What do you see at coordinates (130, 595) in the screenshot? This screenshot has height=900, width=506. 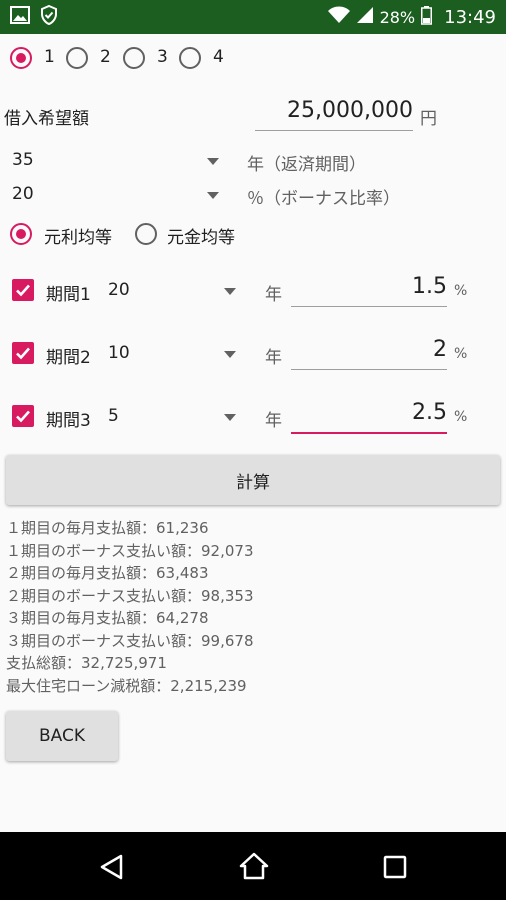 I see `result-line: ２期目のボーナス支払い額：98,353` at bounding box center [130, 595].